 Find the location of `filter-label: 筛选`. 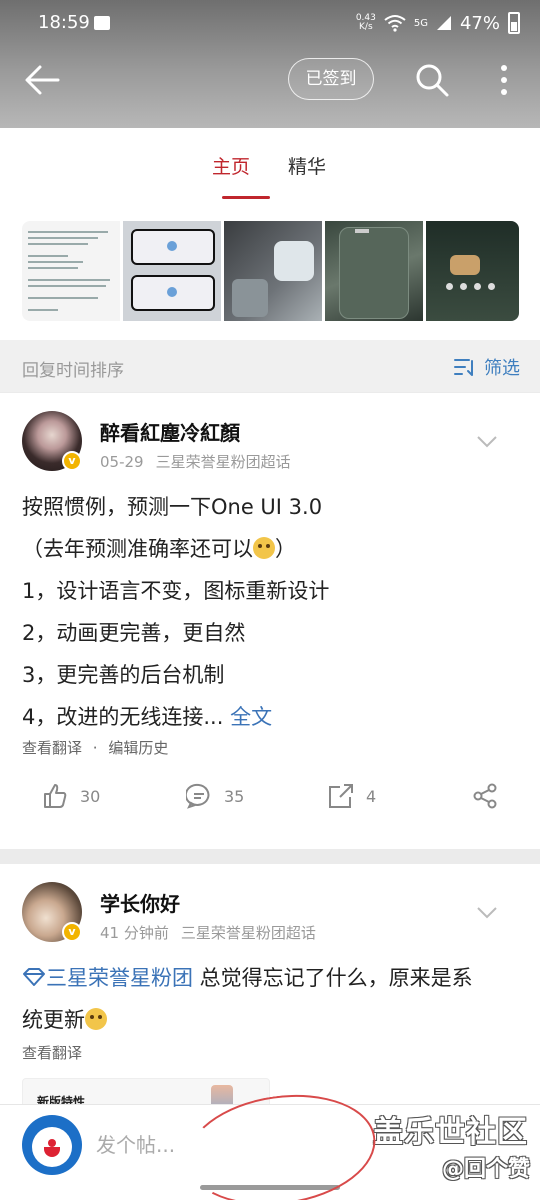

filter-label: 筛选 is located at coordinates (502, 368).